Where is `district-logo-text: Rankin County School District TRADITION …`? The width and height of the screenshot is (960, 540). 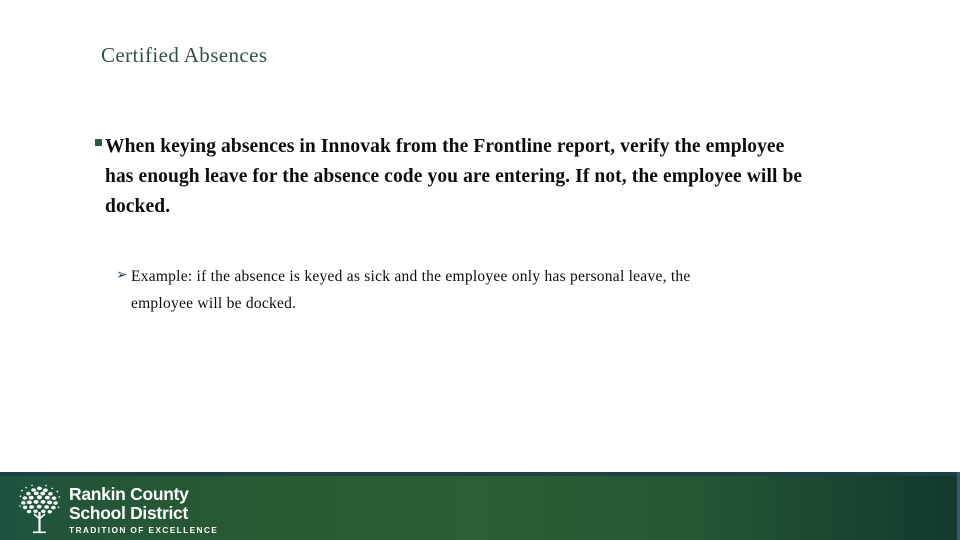 district-logo-text: Rankin County School District TRADITION … is located at coordinates (144, 510).